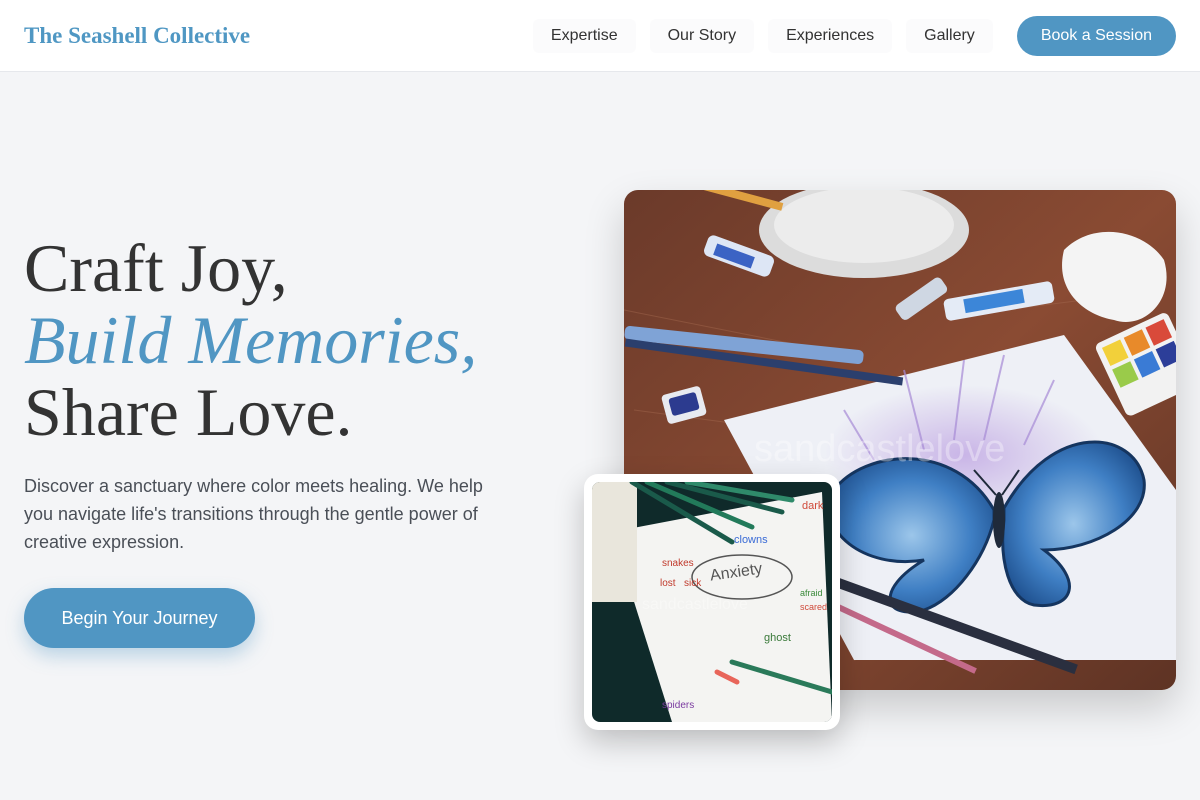 This screenshot has height=800, width=1200. I want to click on hero-title-line-1: Craft Joy,, so click(156, 268).